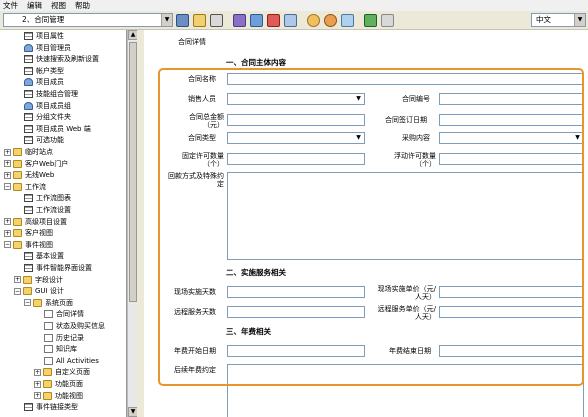 The width and height of the screenshot is (588, 417). I want to click on tree-item: 技能组合管理, so click(51, 94).